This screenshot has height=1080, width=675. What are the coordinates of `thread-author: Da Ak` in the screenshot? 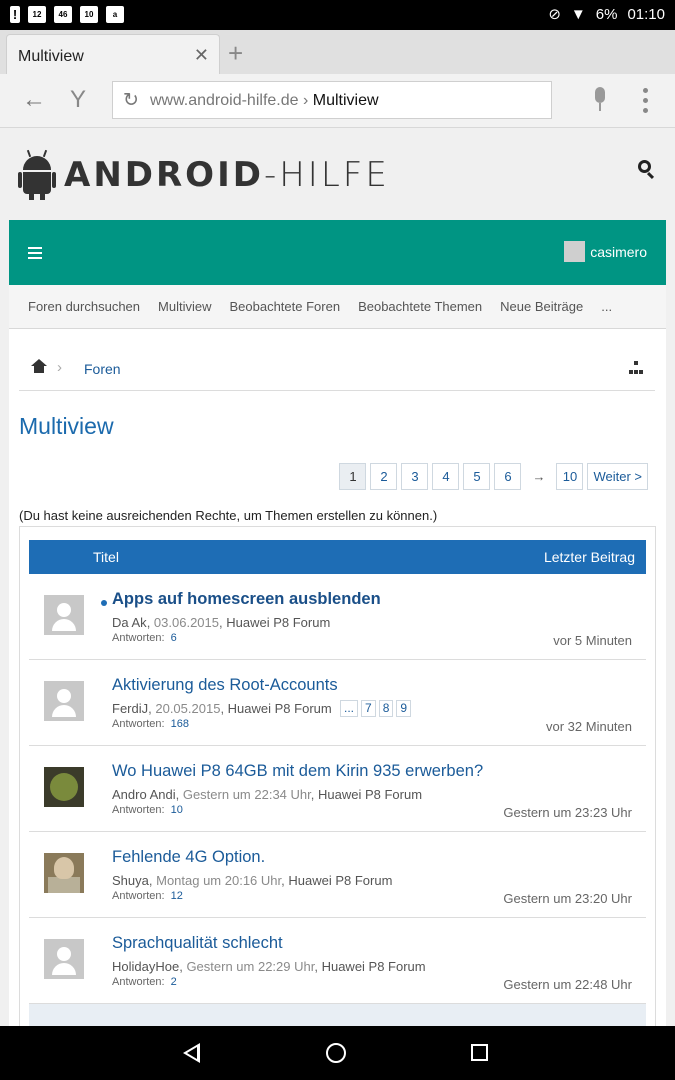 It's located at (129, 622).